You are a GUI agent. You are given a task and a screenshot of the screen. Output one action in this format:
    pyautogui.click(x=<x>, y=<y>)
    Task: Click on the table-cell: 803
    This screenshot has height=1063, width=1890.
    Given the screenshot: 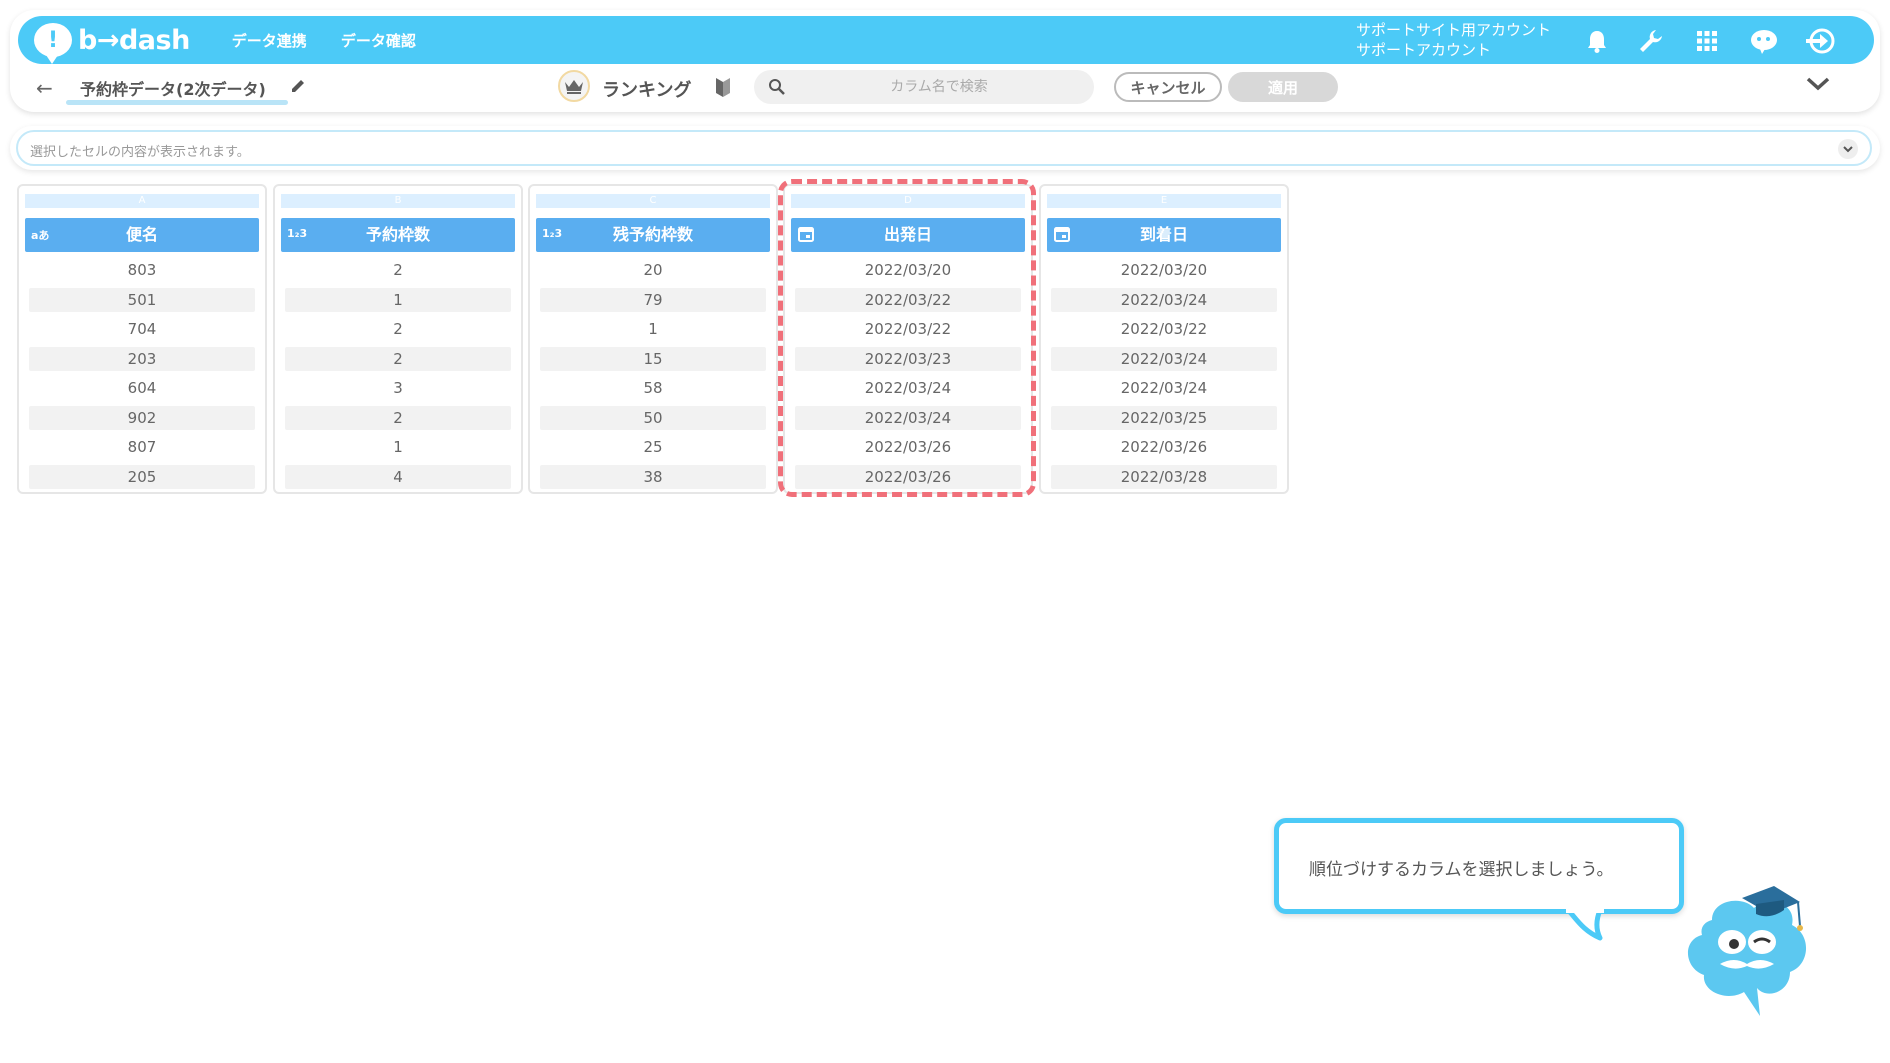 What is the action you would take?
    pyautogui.click(x=142, y=270)
    